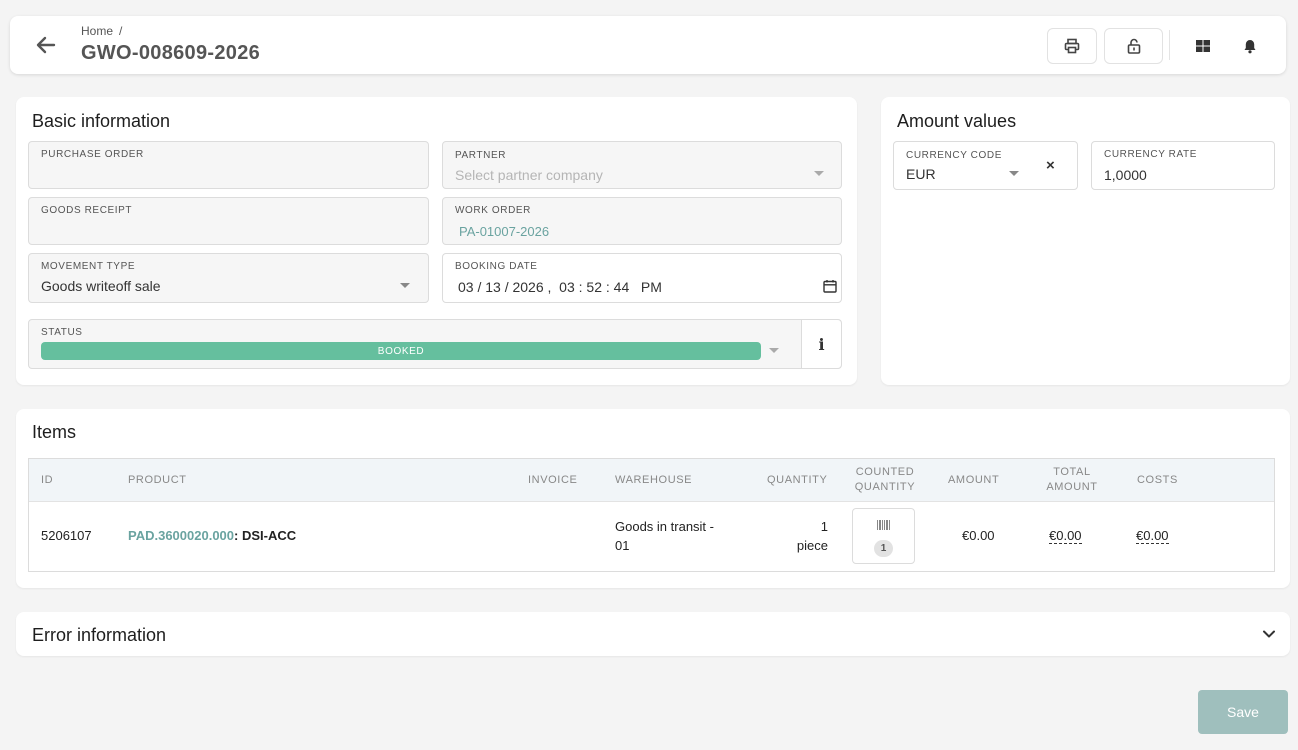 The image size is (1298, 750). Describe the element at coordinates (648, 45) in the screenshot. I see `top-bar: Home / GWO-008609-2026` at that location.